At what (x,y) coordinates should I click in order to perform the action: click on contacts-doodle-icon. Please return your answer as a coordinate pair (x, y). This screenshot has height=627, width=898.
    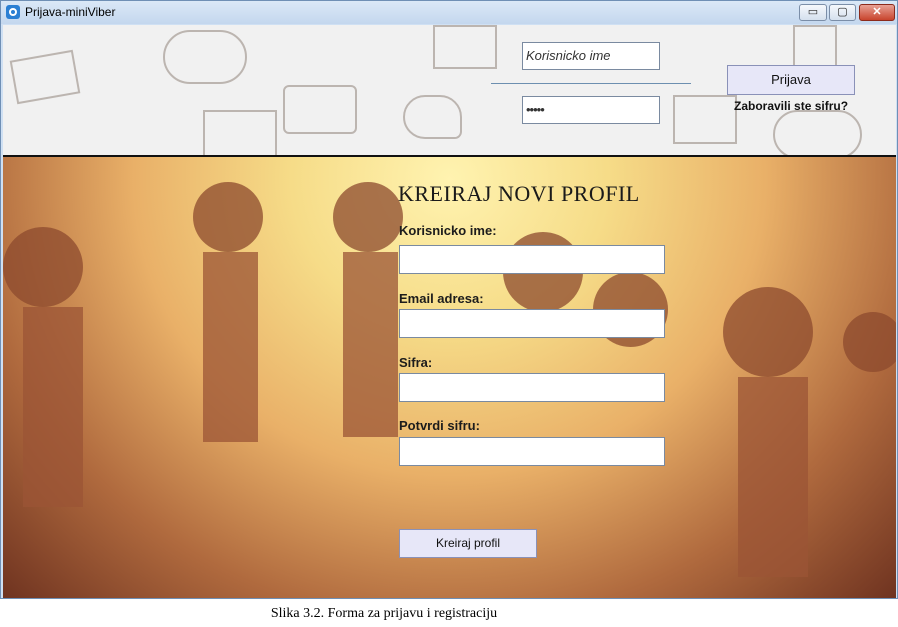
    Looking at the image, I should click on (705, 119).